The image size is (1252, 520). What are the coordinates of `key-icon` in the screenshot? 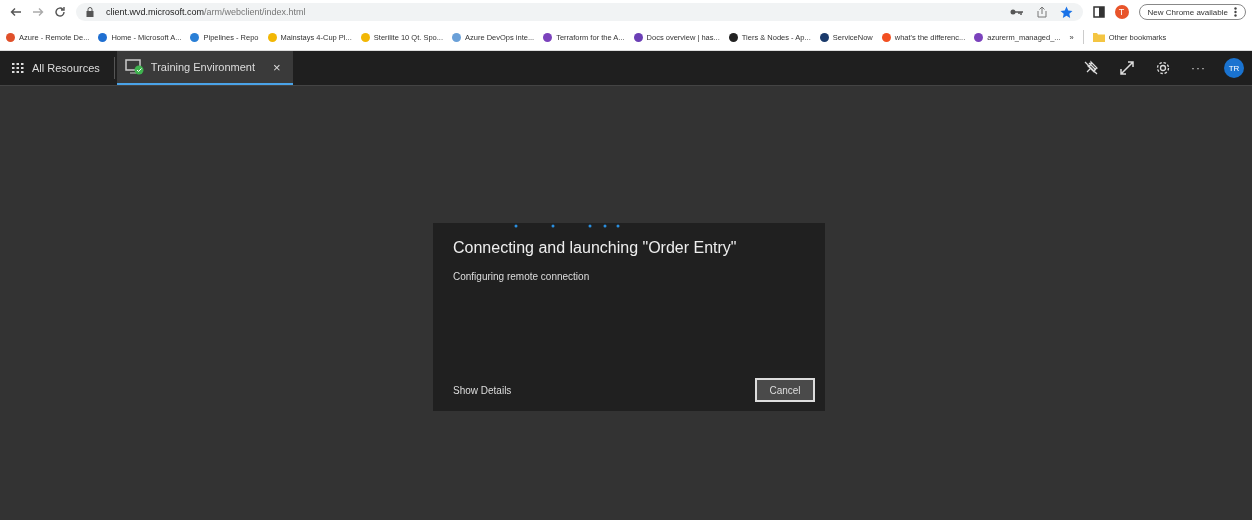 It's located at (1016, 12).